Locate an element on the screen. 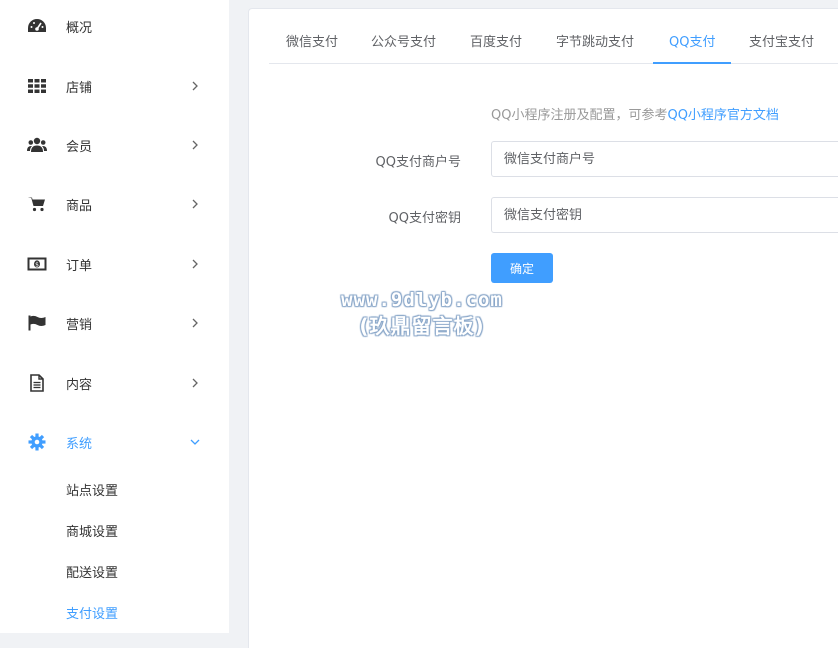 The height and width of the screenshot is (648, 838). sidebar-item-label: 营销 is located at coordinates (79, 325).